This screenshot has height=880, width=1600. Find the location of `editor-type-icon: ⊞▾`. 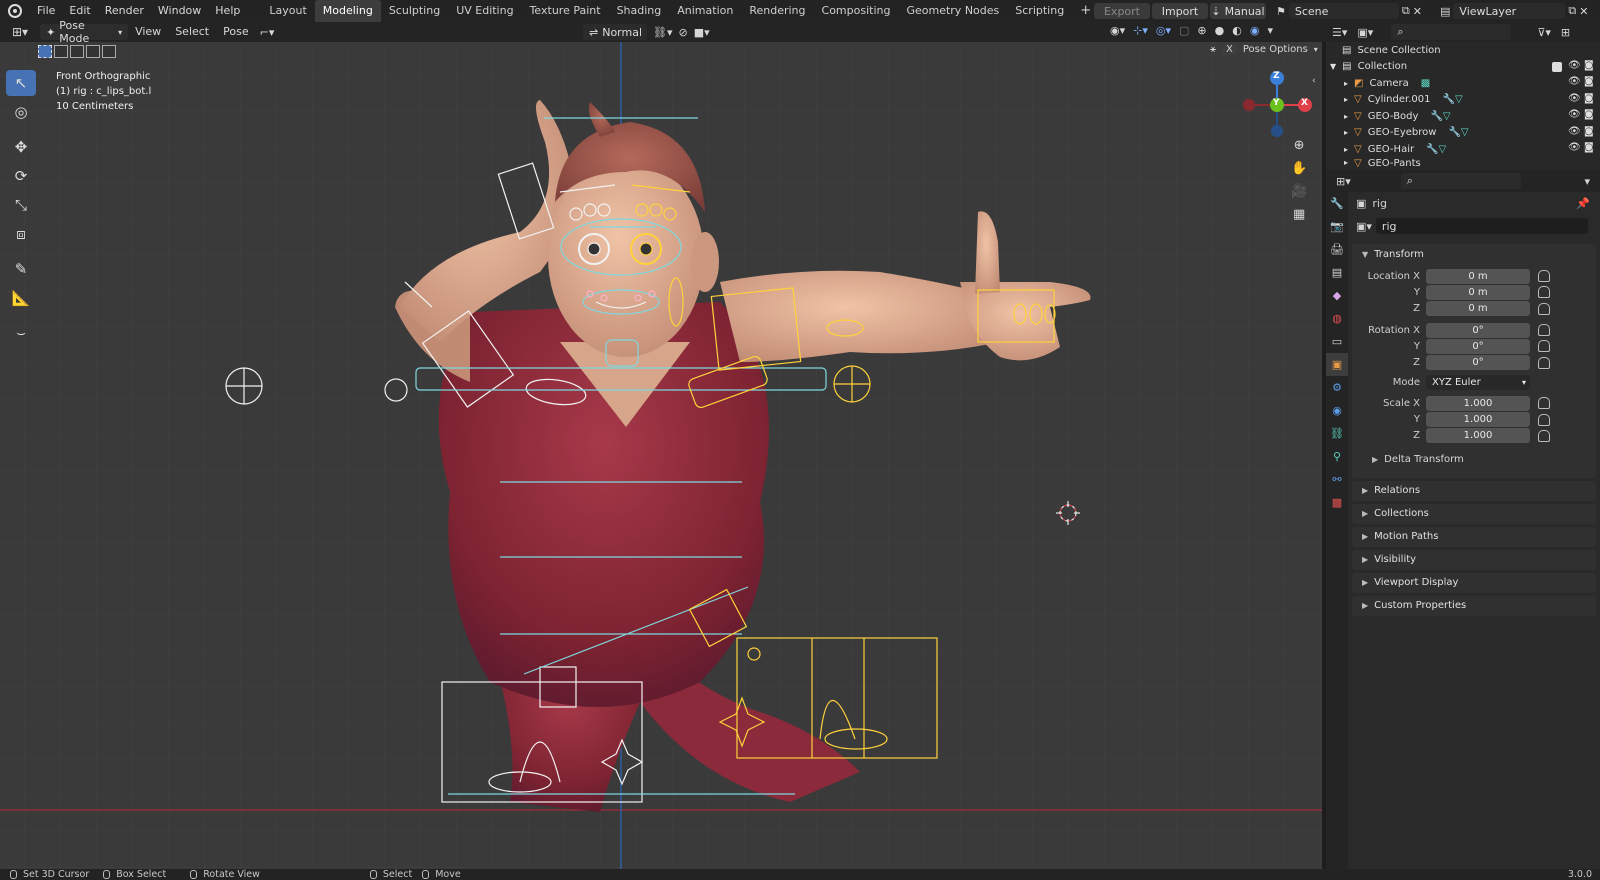

editor-type-icon: ⊞▾ is located at coordinates (20, 32).